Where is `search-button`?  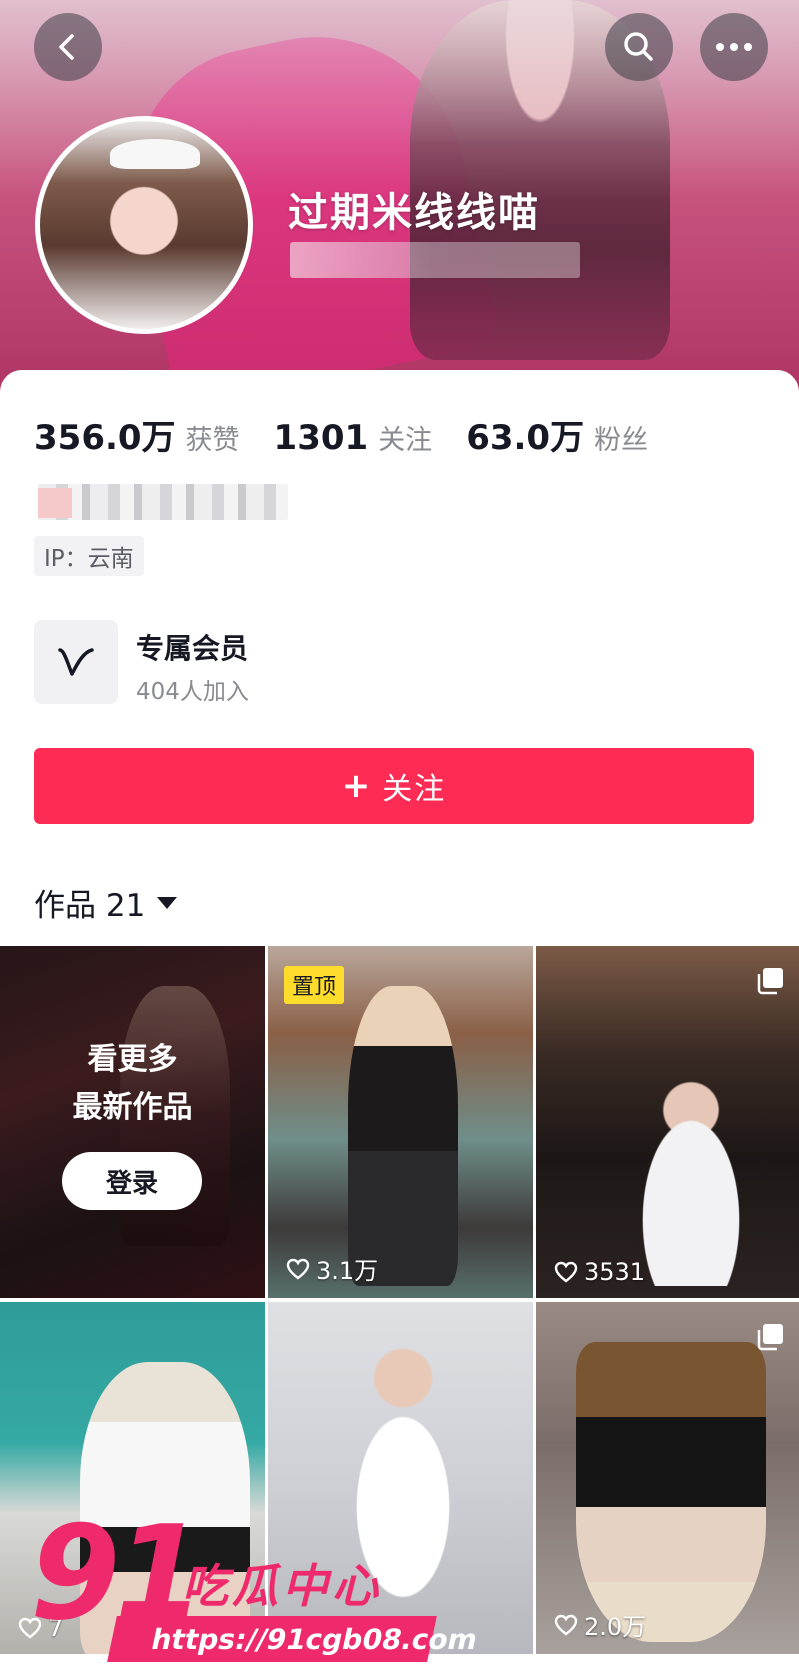 search-button is located at coordinates (639, 47).